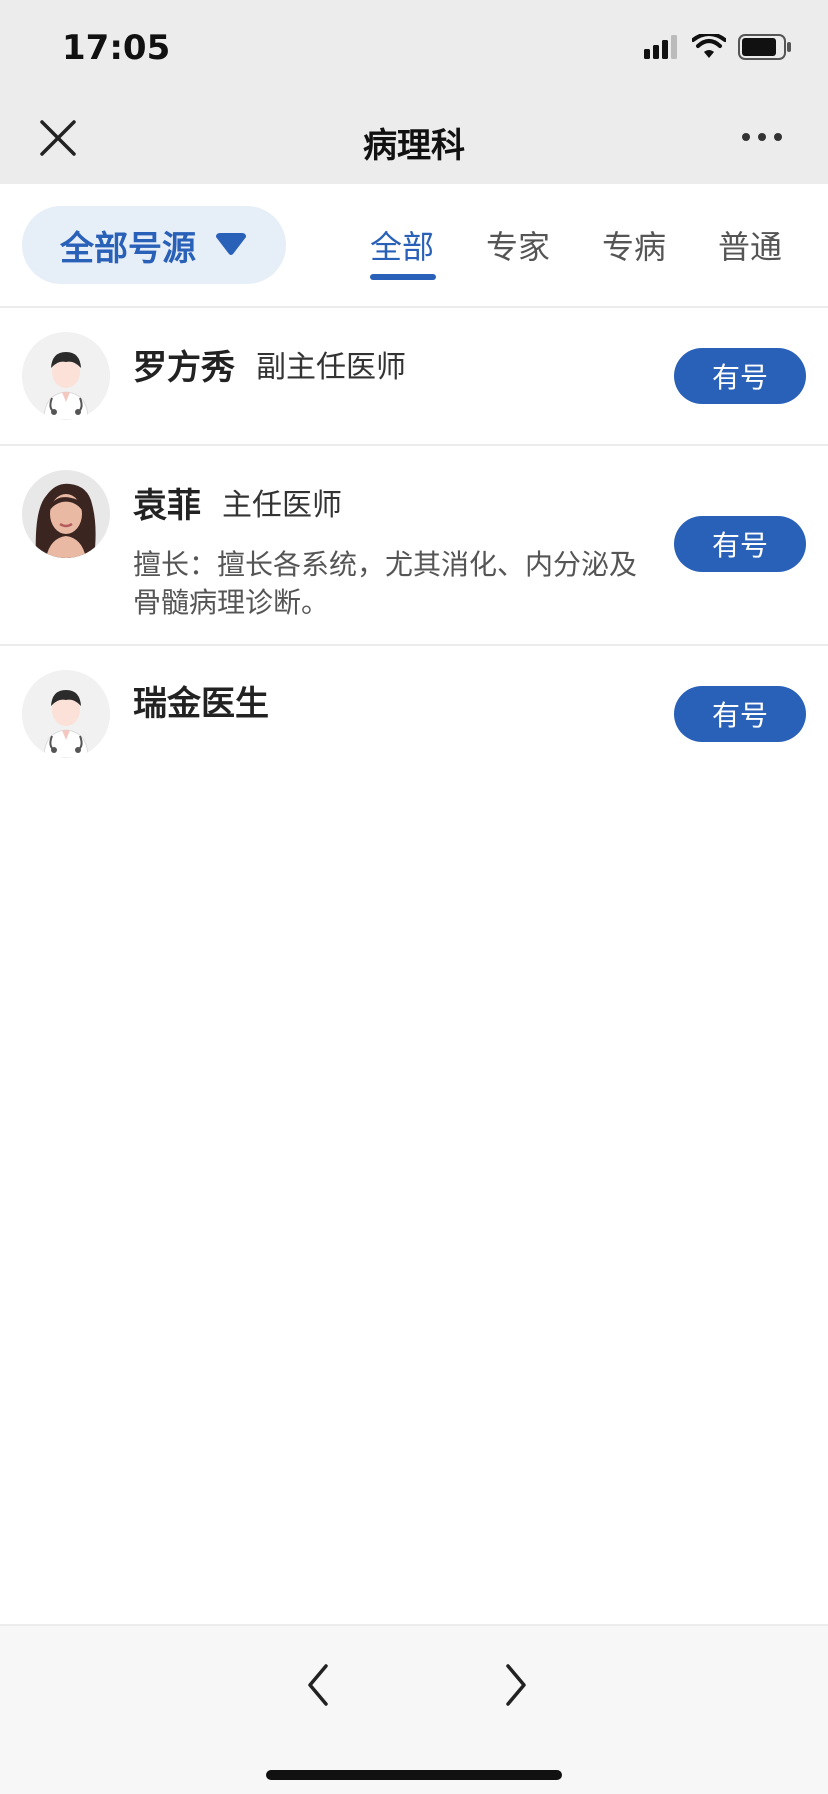 The height and width of the screenshot is (1794, 828). I want to click on doctor-list-item: 袁菲 主任医师 擅长：擅长各系统，尤其消化、内分泌及骨髓病理诊断。 有号, so click(414, 546).